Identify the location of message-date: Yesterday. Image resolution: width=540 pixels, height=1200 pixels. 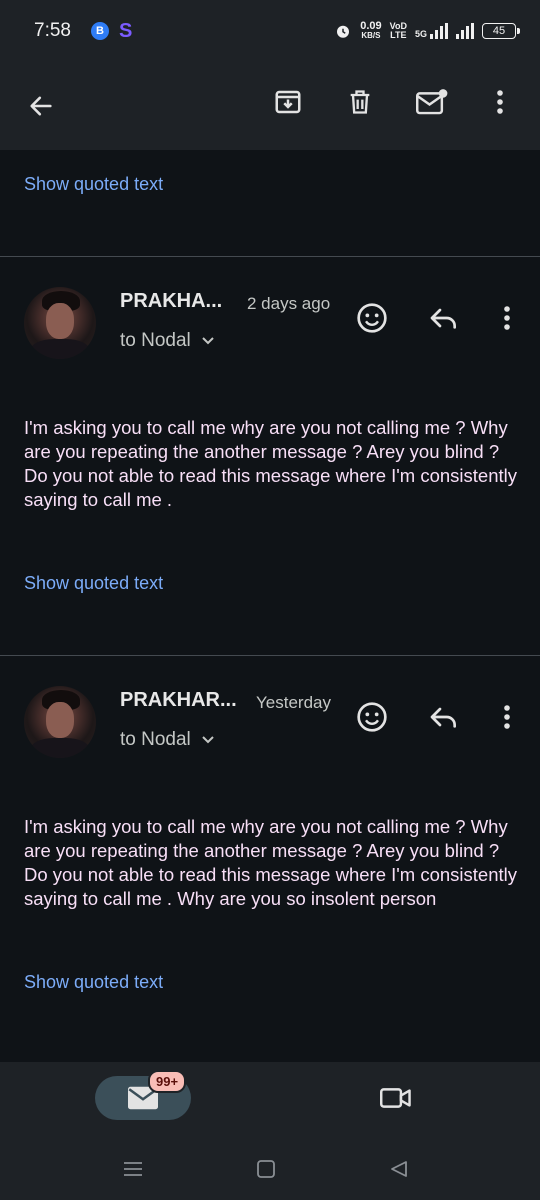
(293, 702).